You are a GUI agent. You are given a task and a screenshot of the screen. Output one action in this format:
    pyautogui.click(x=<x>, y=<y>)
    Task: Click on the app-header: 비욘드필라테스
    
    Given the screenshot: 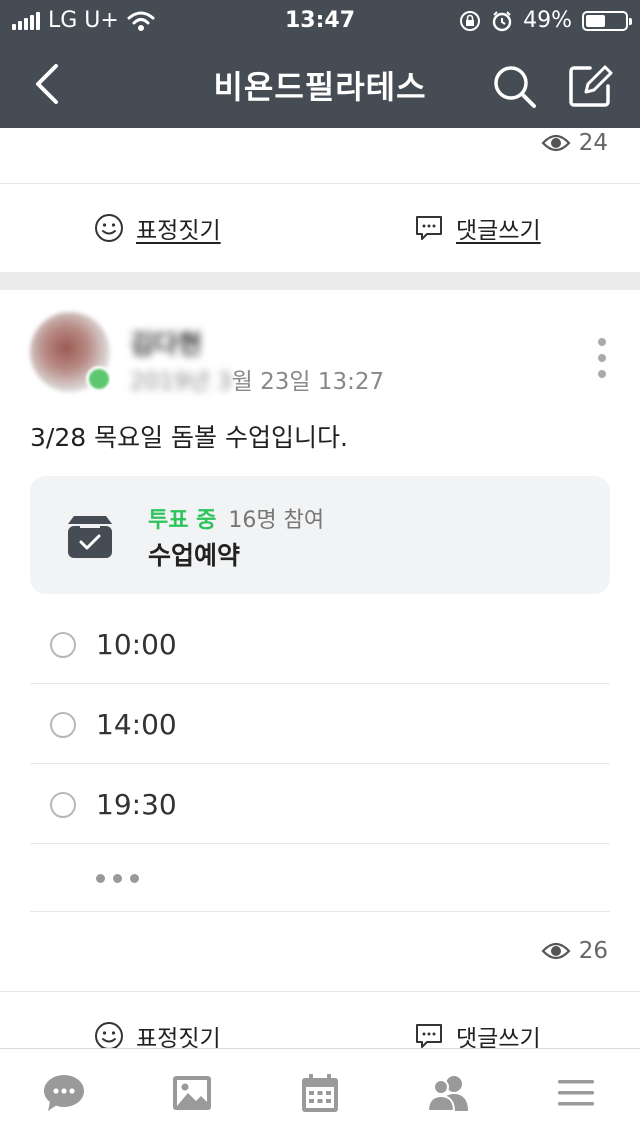 What is the action you would take?
    pyautogui.click(x=320, y=84)
    